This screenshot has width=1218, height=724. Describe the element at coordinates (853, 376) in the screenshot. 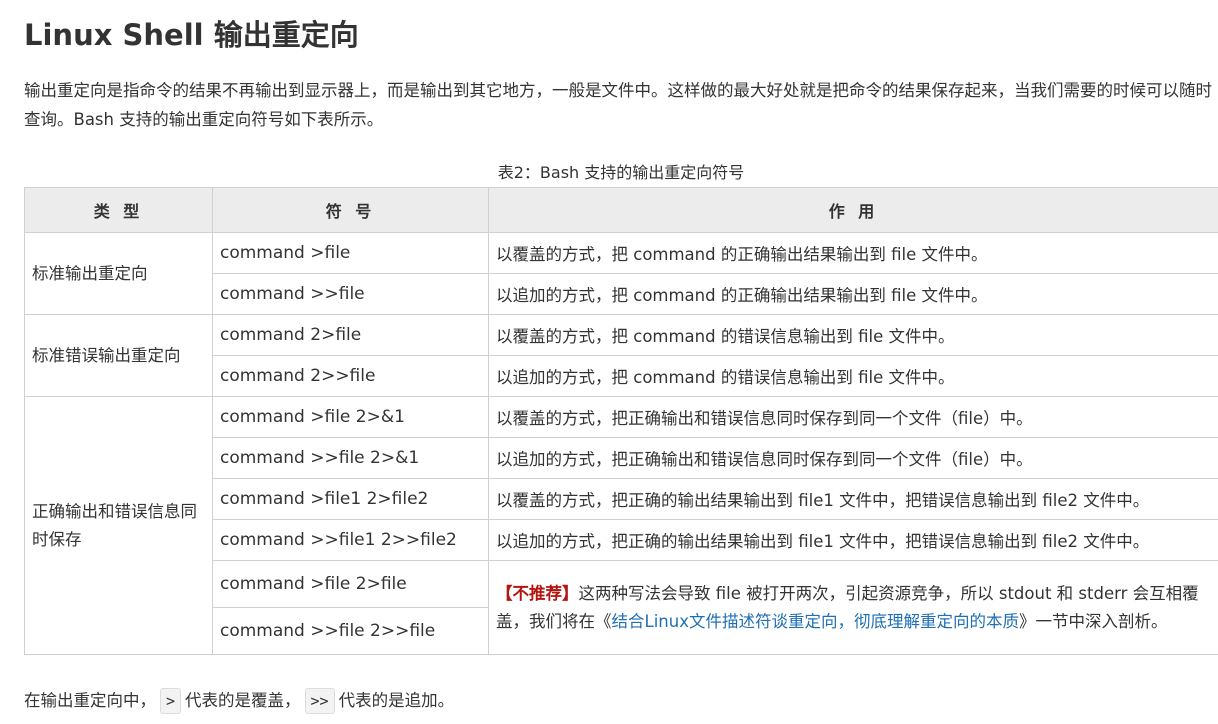

I see `effect-cell: 以追加的方式，把 command 的错误信息输出到 file 文件中。` at that location.